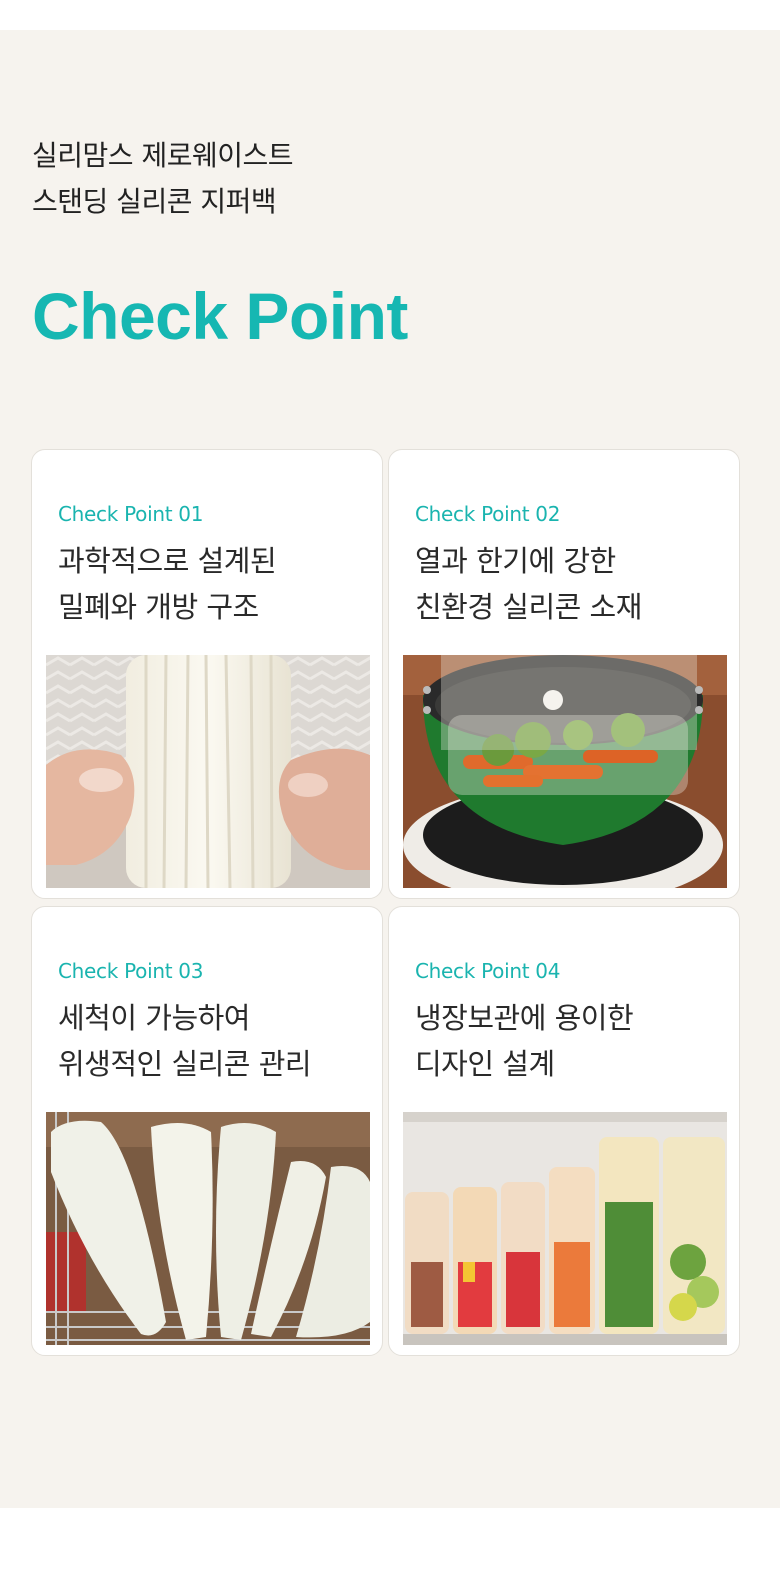 The image size is (780, 1596). What do you see at coordinates (565, 771) in the screenshot?
I see `card-image-steaming-pot` at bounding box center [565, 771].